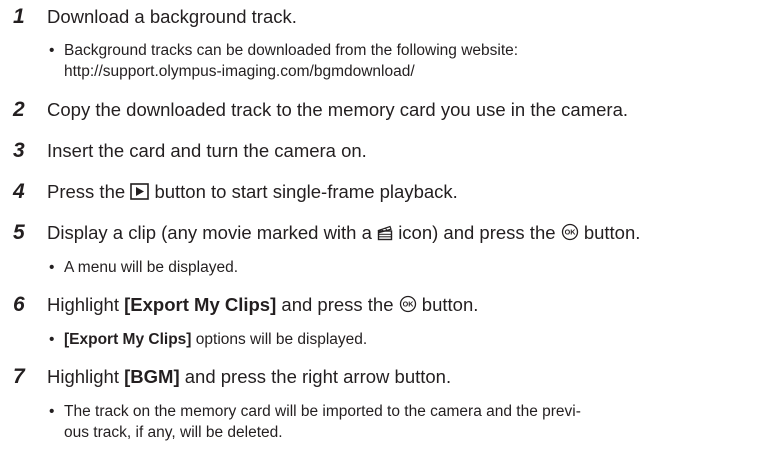 This screenshot has width=779, height=476. Describe the element at coordinates (173, 432) in the screenshot. I see `note-line: ous track, if any, will be deleted.` at that location.